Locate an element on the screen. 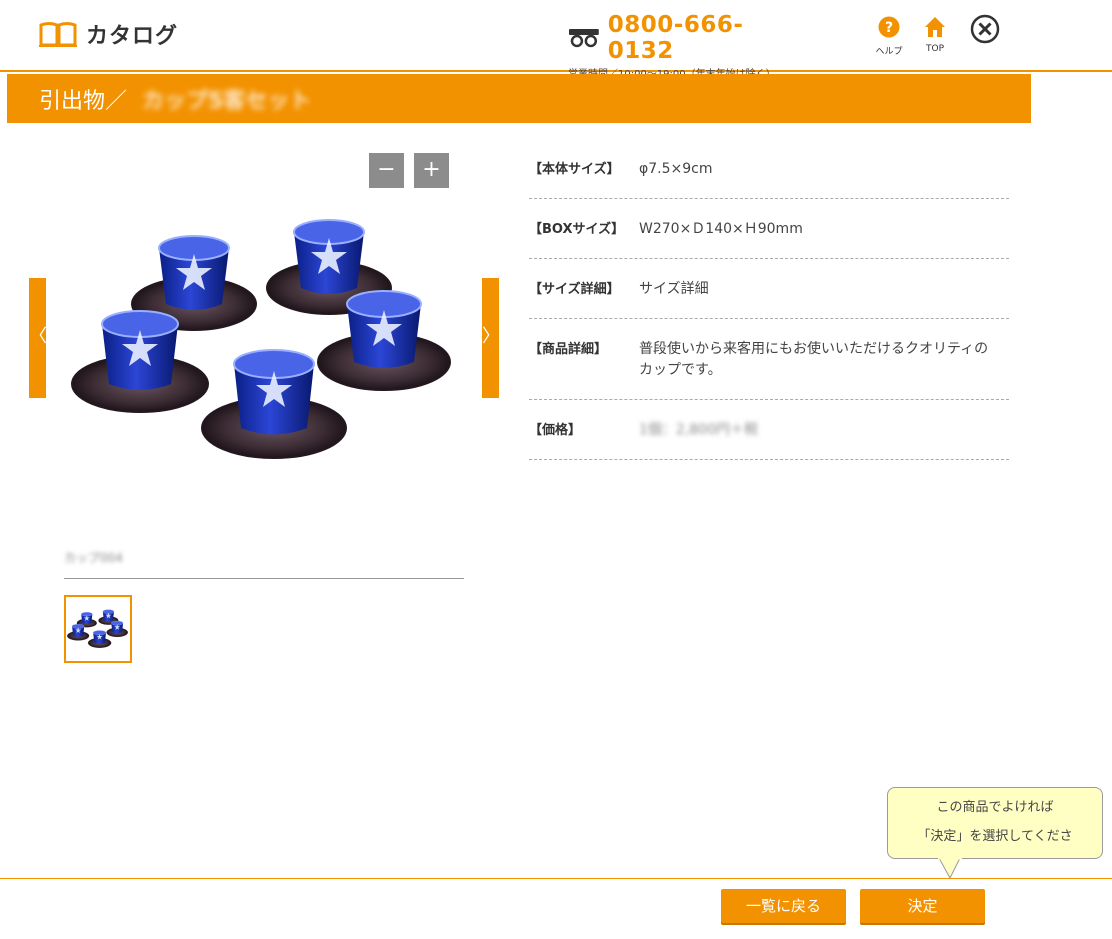 Image resolution: width=1112 pixels, height=939 pixels. spec-row: 【サイズ詳細】 サイズ詳細 is located at coordinates (769, 289).